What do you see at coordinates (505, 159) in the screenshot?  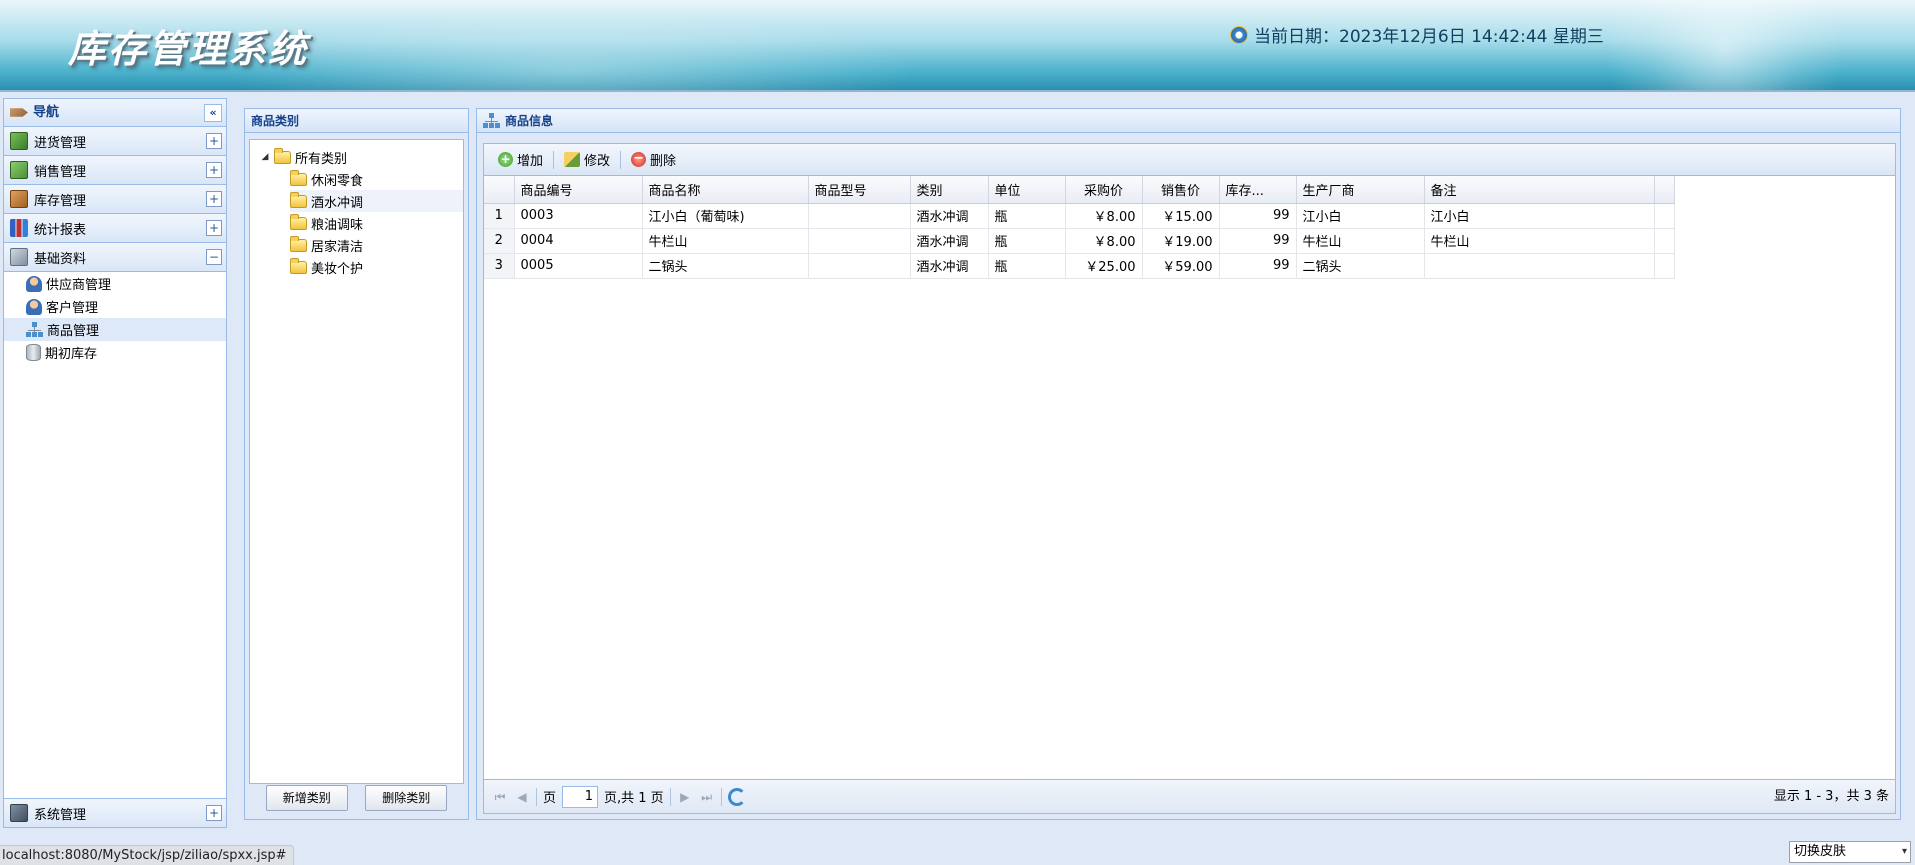 I see `add-icon: +` at bounding box center [505, 159].